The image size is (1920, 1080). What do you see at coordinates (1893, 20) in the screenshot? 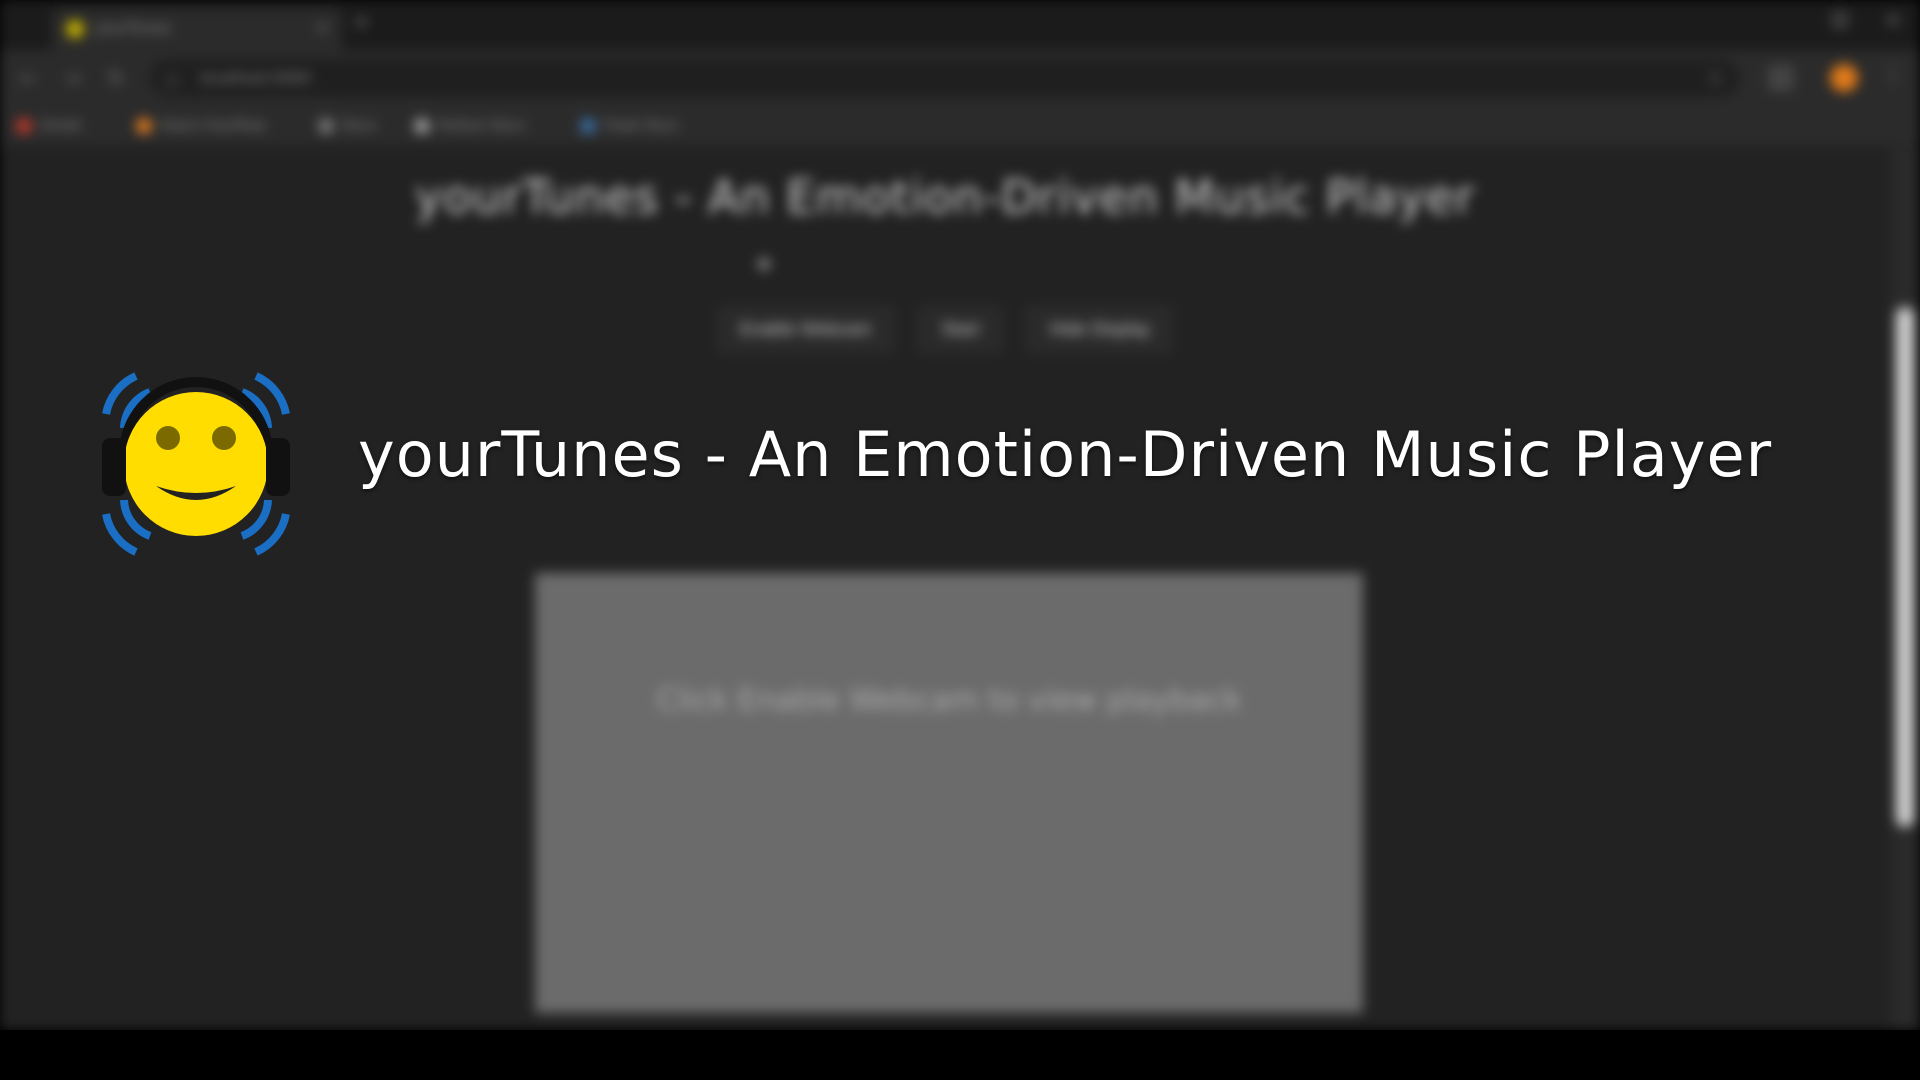
I see `window-close-button: ×` at bounding box center [1893, 20].